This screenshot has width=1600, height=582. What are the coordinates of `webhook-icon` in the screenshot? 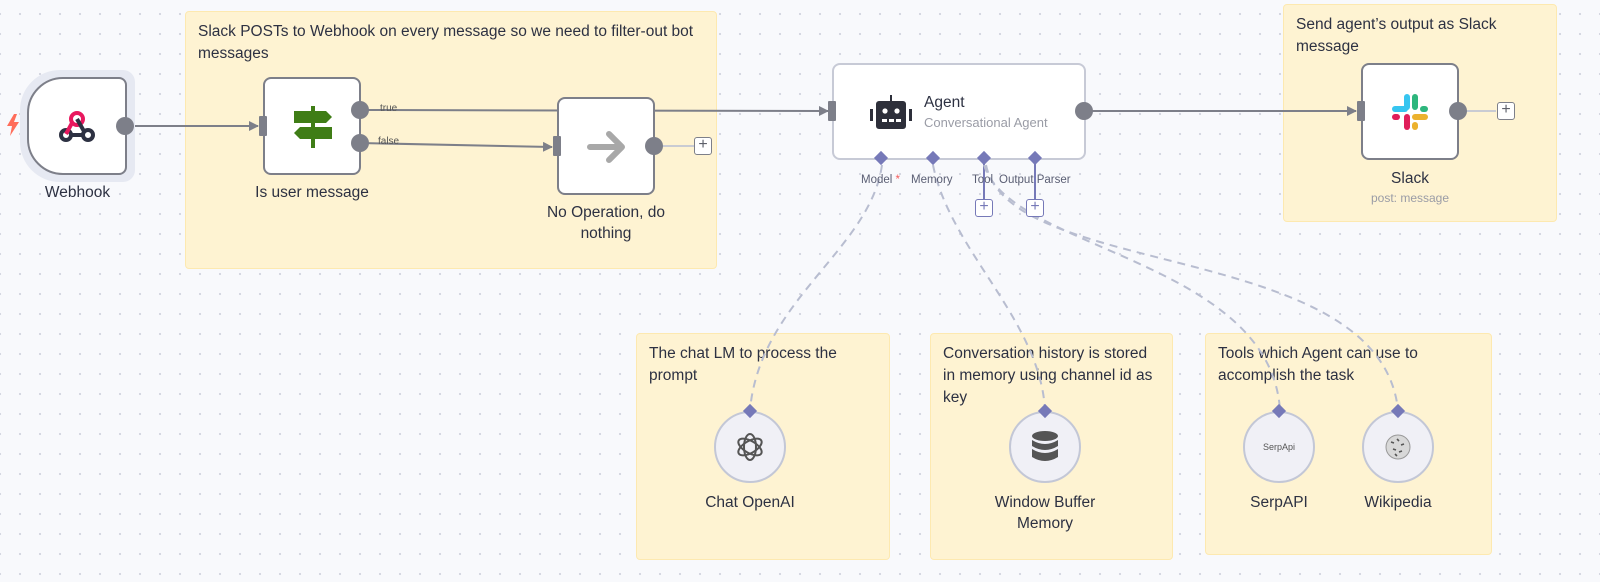 It's located at (77, 126).